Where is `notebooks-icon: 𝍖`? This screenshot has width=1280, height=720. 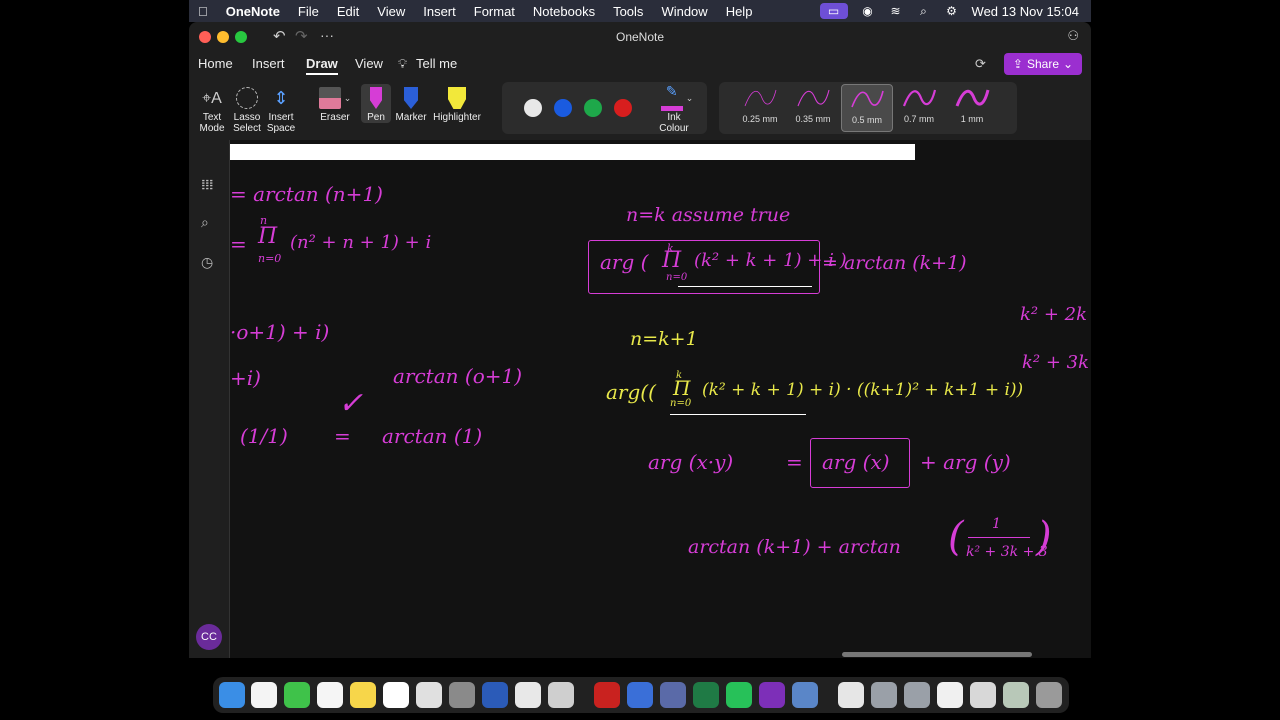 notebooks-icon: 𝍖 is located at coordinates (207, 184).